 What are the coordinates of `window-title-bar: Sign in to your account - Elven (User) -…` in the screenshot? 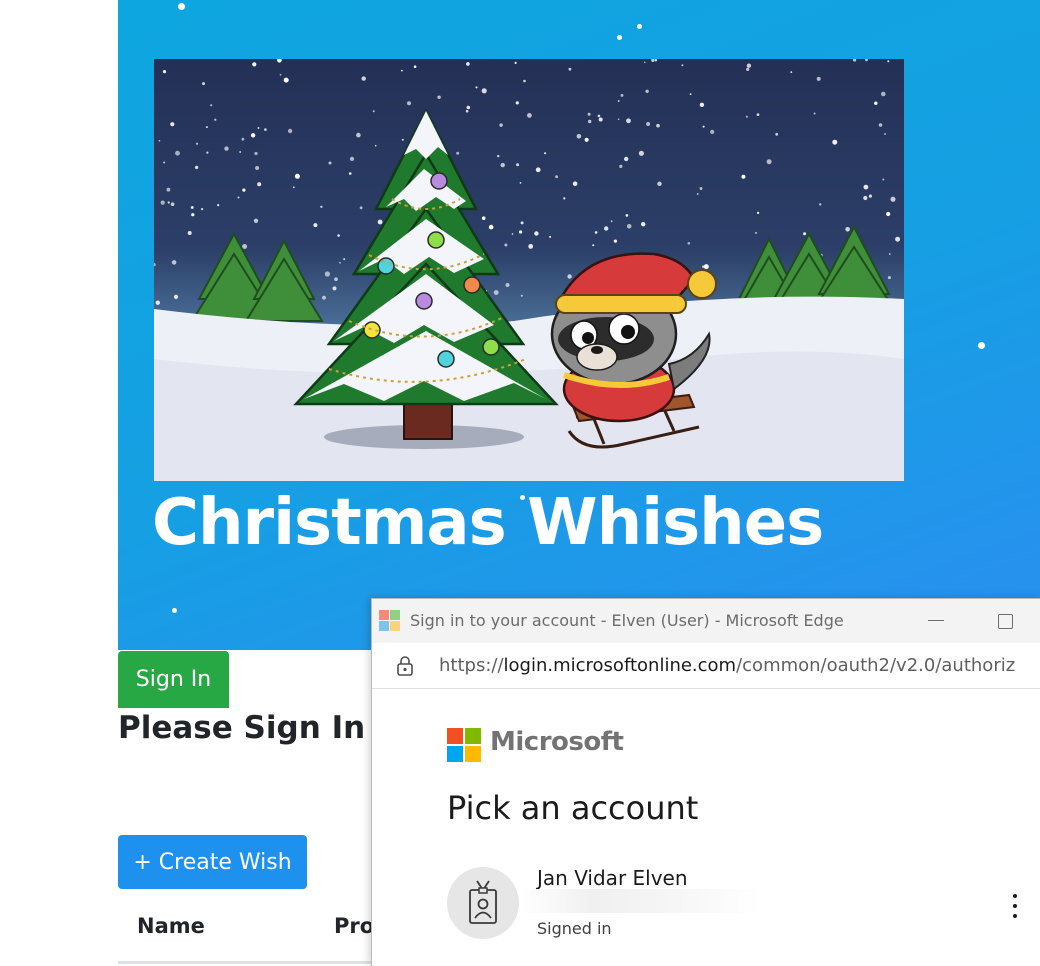 It's located at (706, 621).